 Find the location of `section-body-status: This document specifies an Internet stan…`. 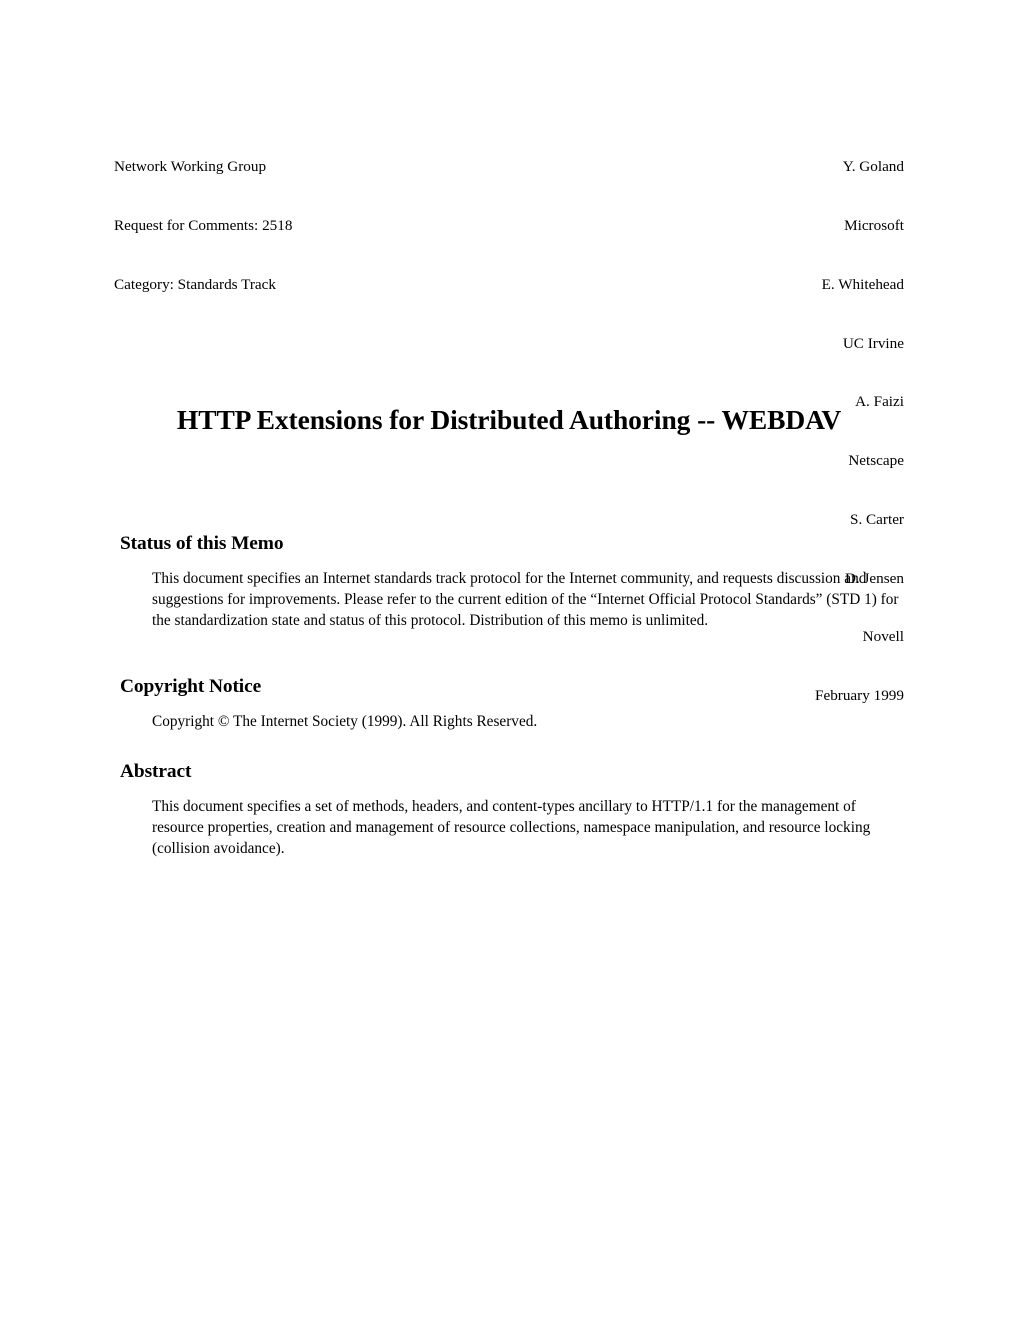

section-body-status: This document specifies an Internet stan… is located at coordinates (529, 600).